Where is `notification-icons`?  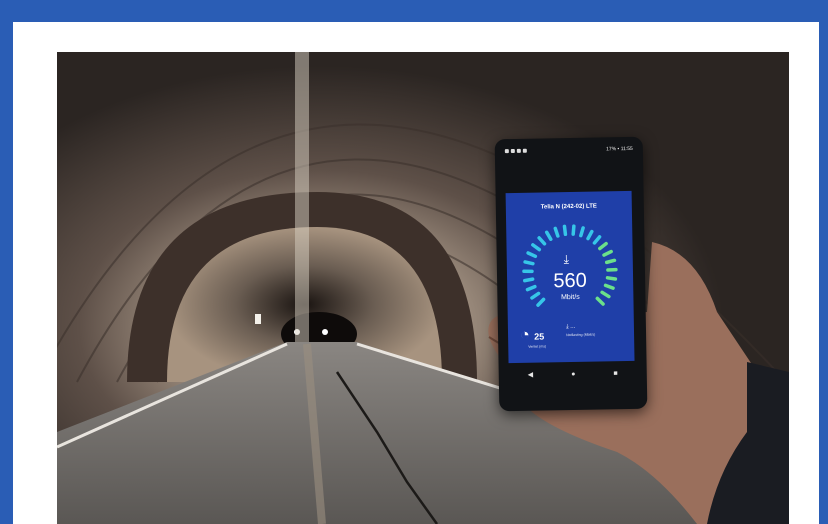
notification-icons is located at coordinates (515, 151).